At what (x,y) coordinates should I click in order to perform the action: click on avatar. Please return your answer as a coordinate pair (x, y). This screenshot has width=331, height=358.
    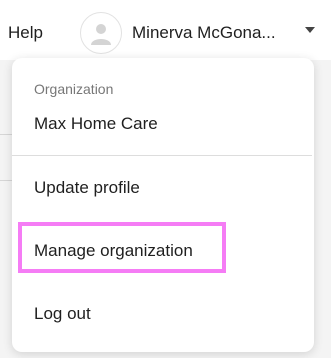
    Looking at the image, I should click on (101, 33).